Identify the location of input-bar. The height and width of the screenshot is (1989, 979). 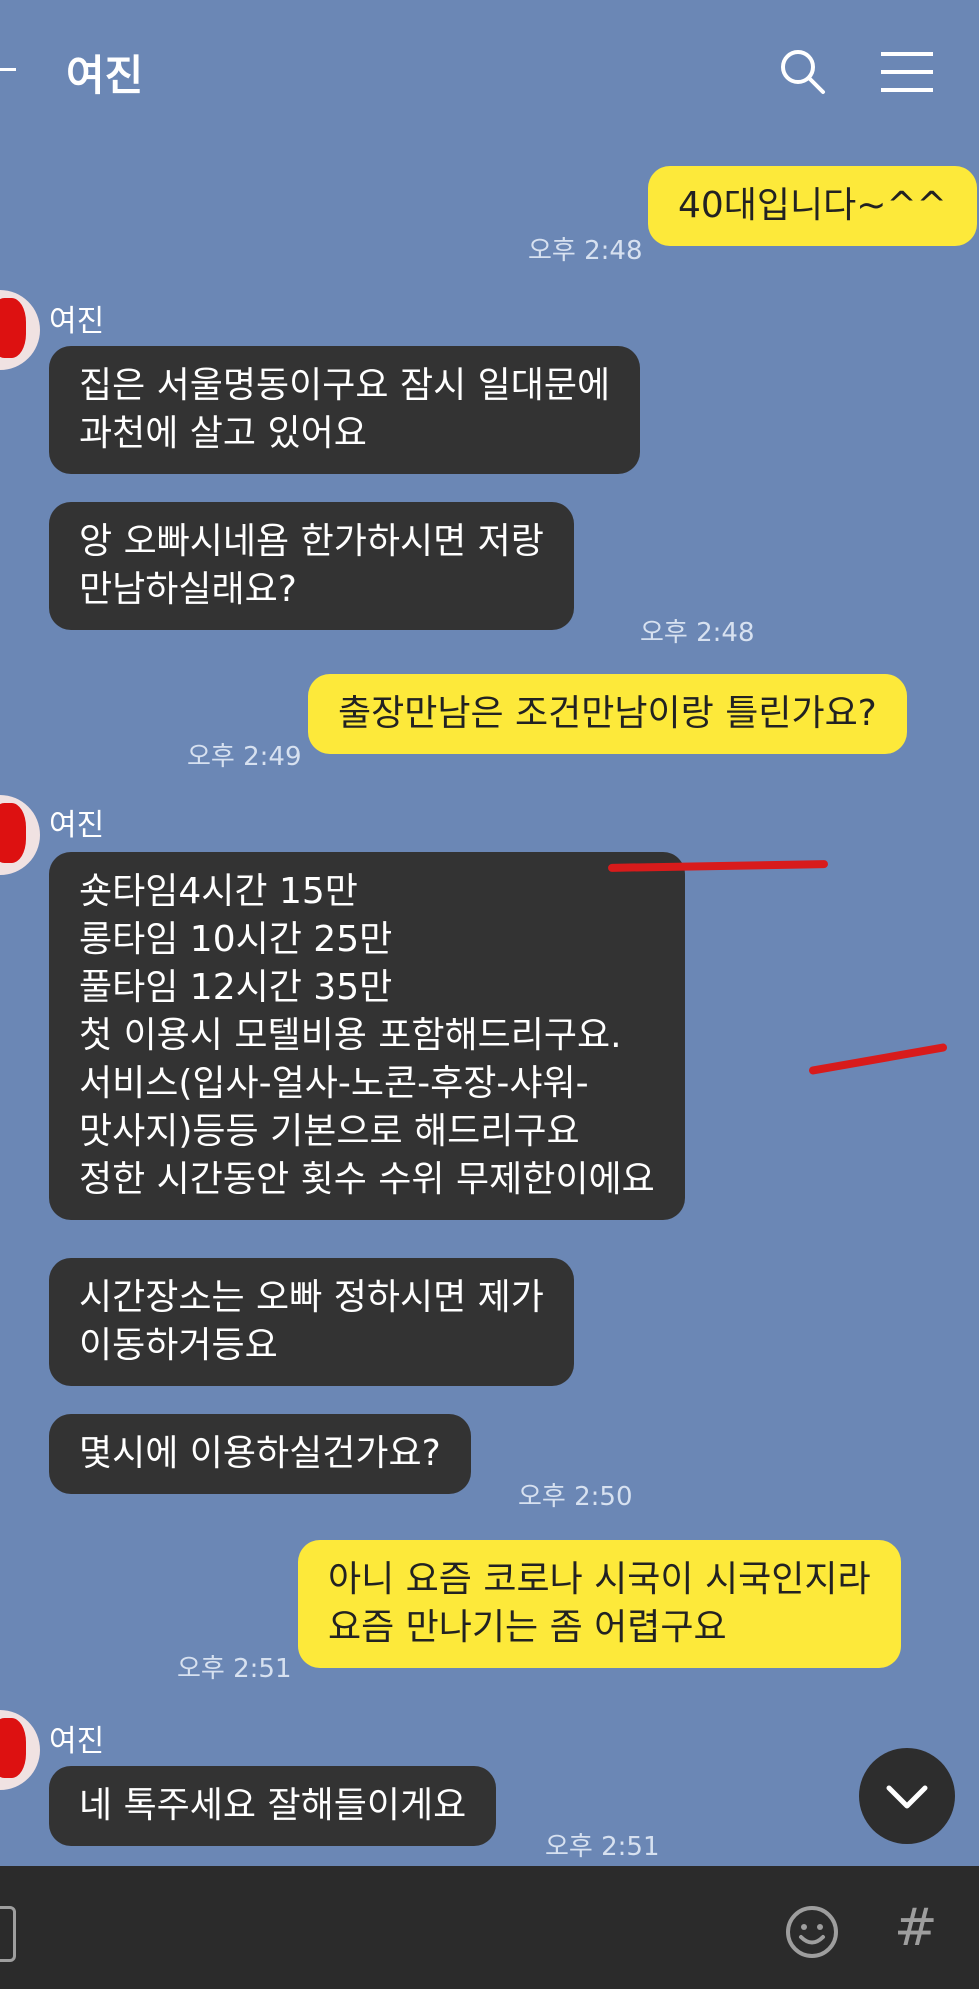
(489, 1927).